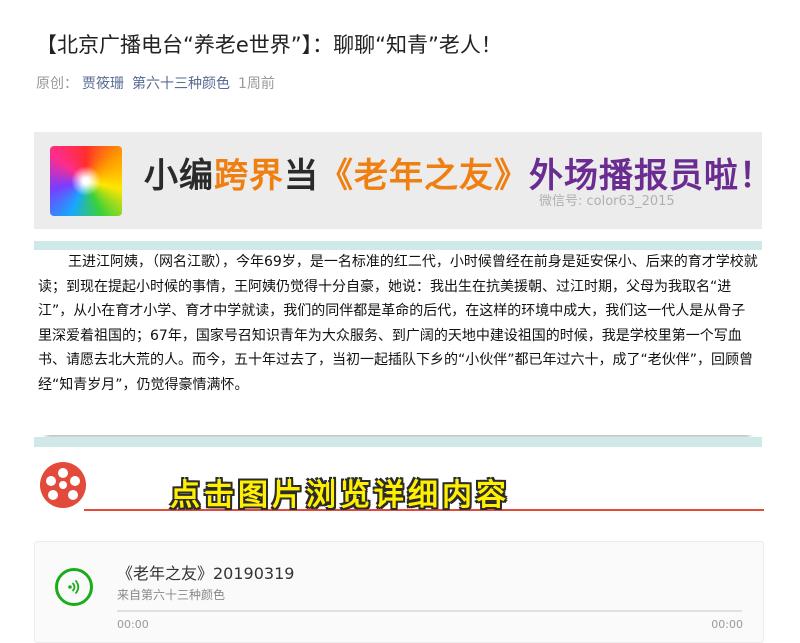  Describe the element at coordinates (181, 84) in the screenshot. I see `account-link: 第六十三种颜色` at that location.